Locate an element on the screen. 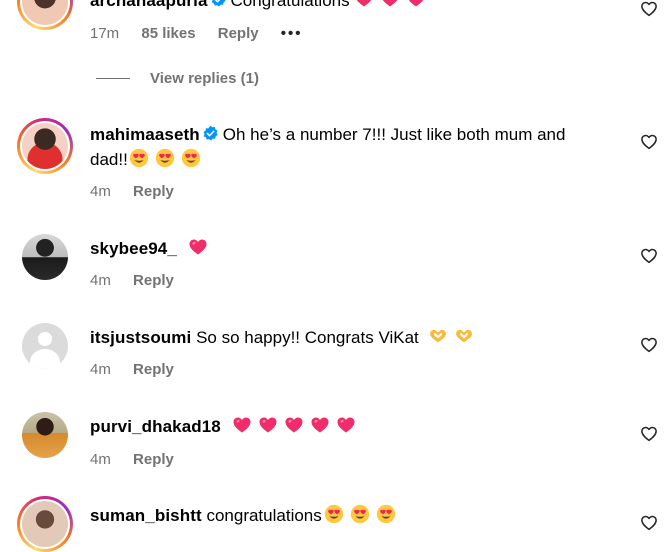 Image resolution: width=670 pixels, height=552 pixels. comment-text: purvi_dhakad18 is located at coordinates (355, 426).